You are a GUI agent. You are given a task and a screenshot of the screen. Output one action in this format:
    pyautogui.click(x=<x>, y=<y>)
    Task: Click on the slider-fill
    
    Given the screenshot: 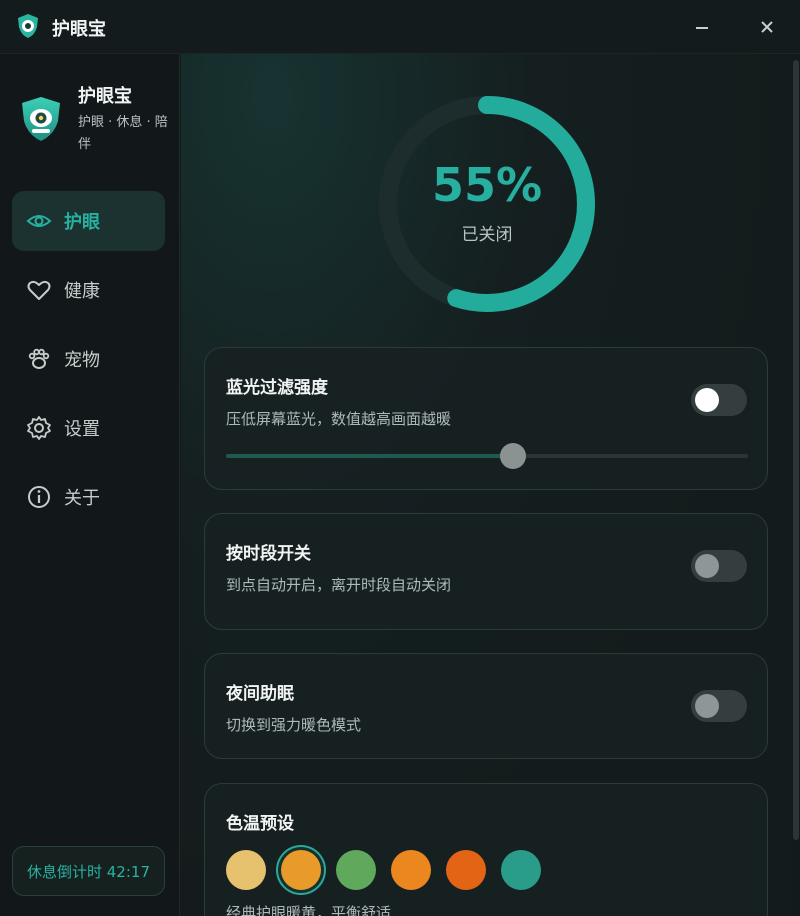 What is the action you would take?
    pyautogui.click(x=370, y=456)
    